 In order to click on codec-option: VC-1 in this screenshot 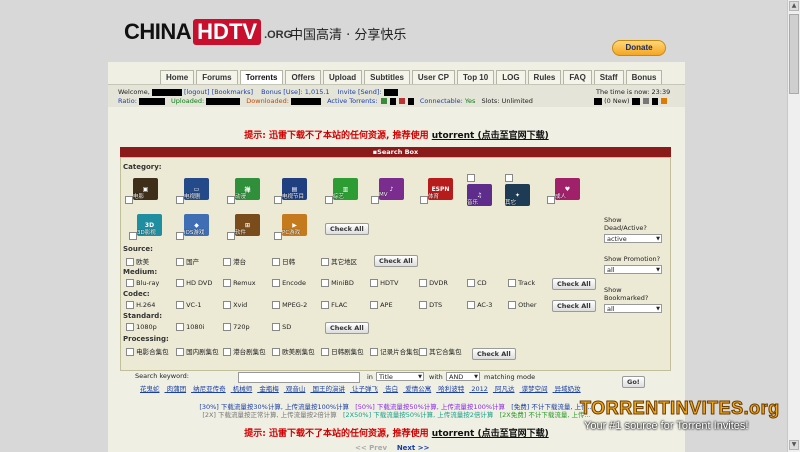, I will do `click(189, 305)`.